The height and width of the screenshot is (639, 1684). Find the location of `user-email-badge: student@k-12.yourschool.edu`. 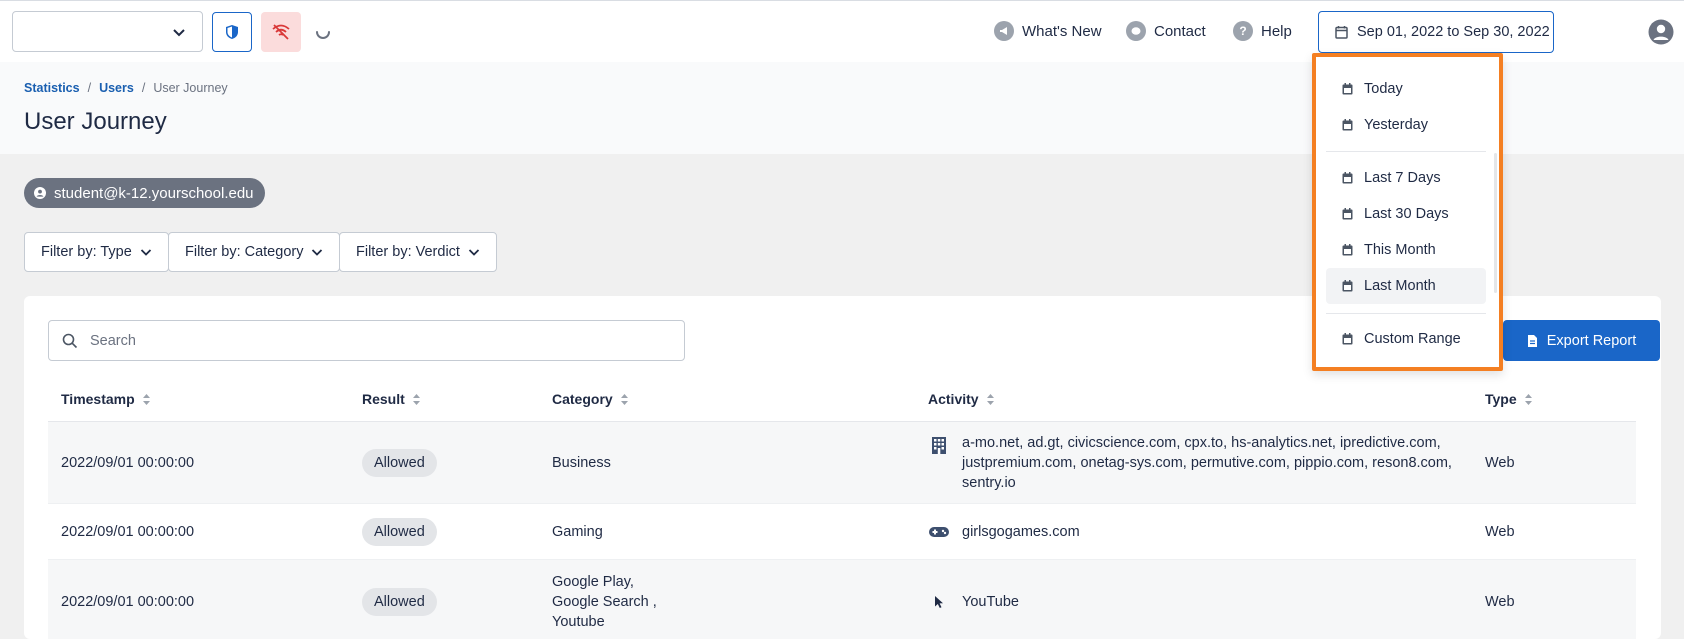

user-email-badge: student@k-12.yourschool.edu is located at coordinates (144, 193).